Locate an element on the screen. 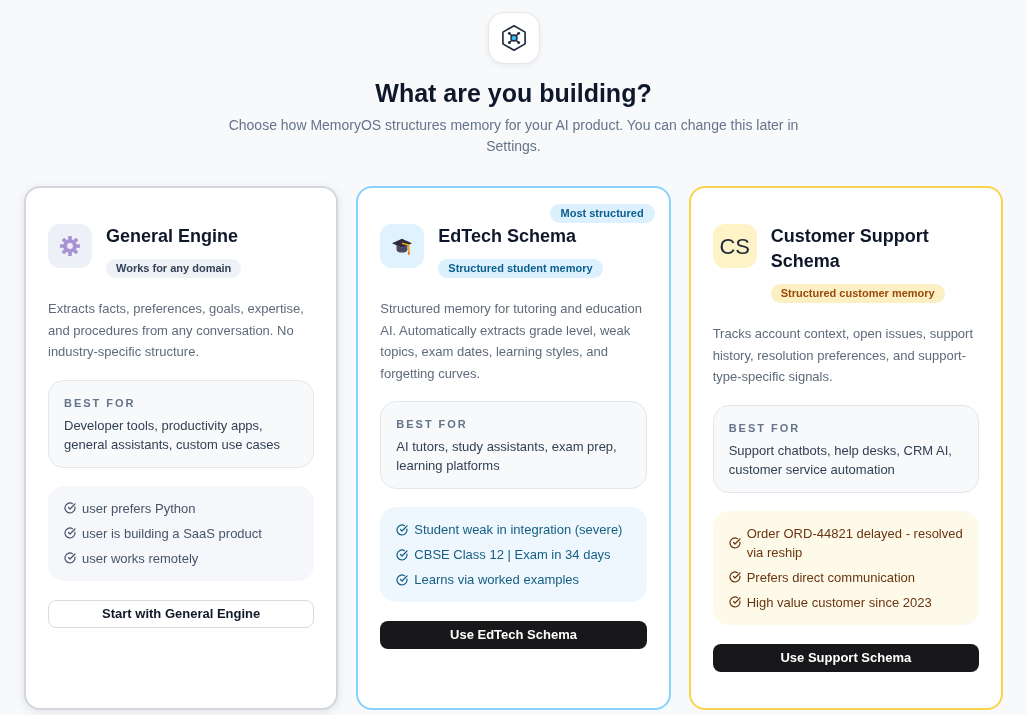 The width and height of the screenshot is (1027, 715). page-subtitle: Choose how MemoryOS structures memory for your AI product. You can change this later in Settings. is located at coordinates (513, 136).